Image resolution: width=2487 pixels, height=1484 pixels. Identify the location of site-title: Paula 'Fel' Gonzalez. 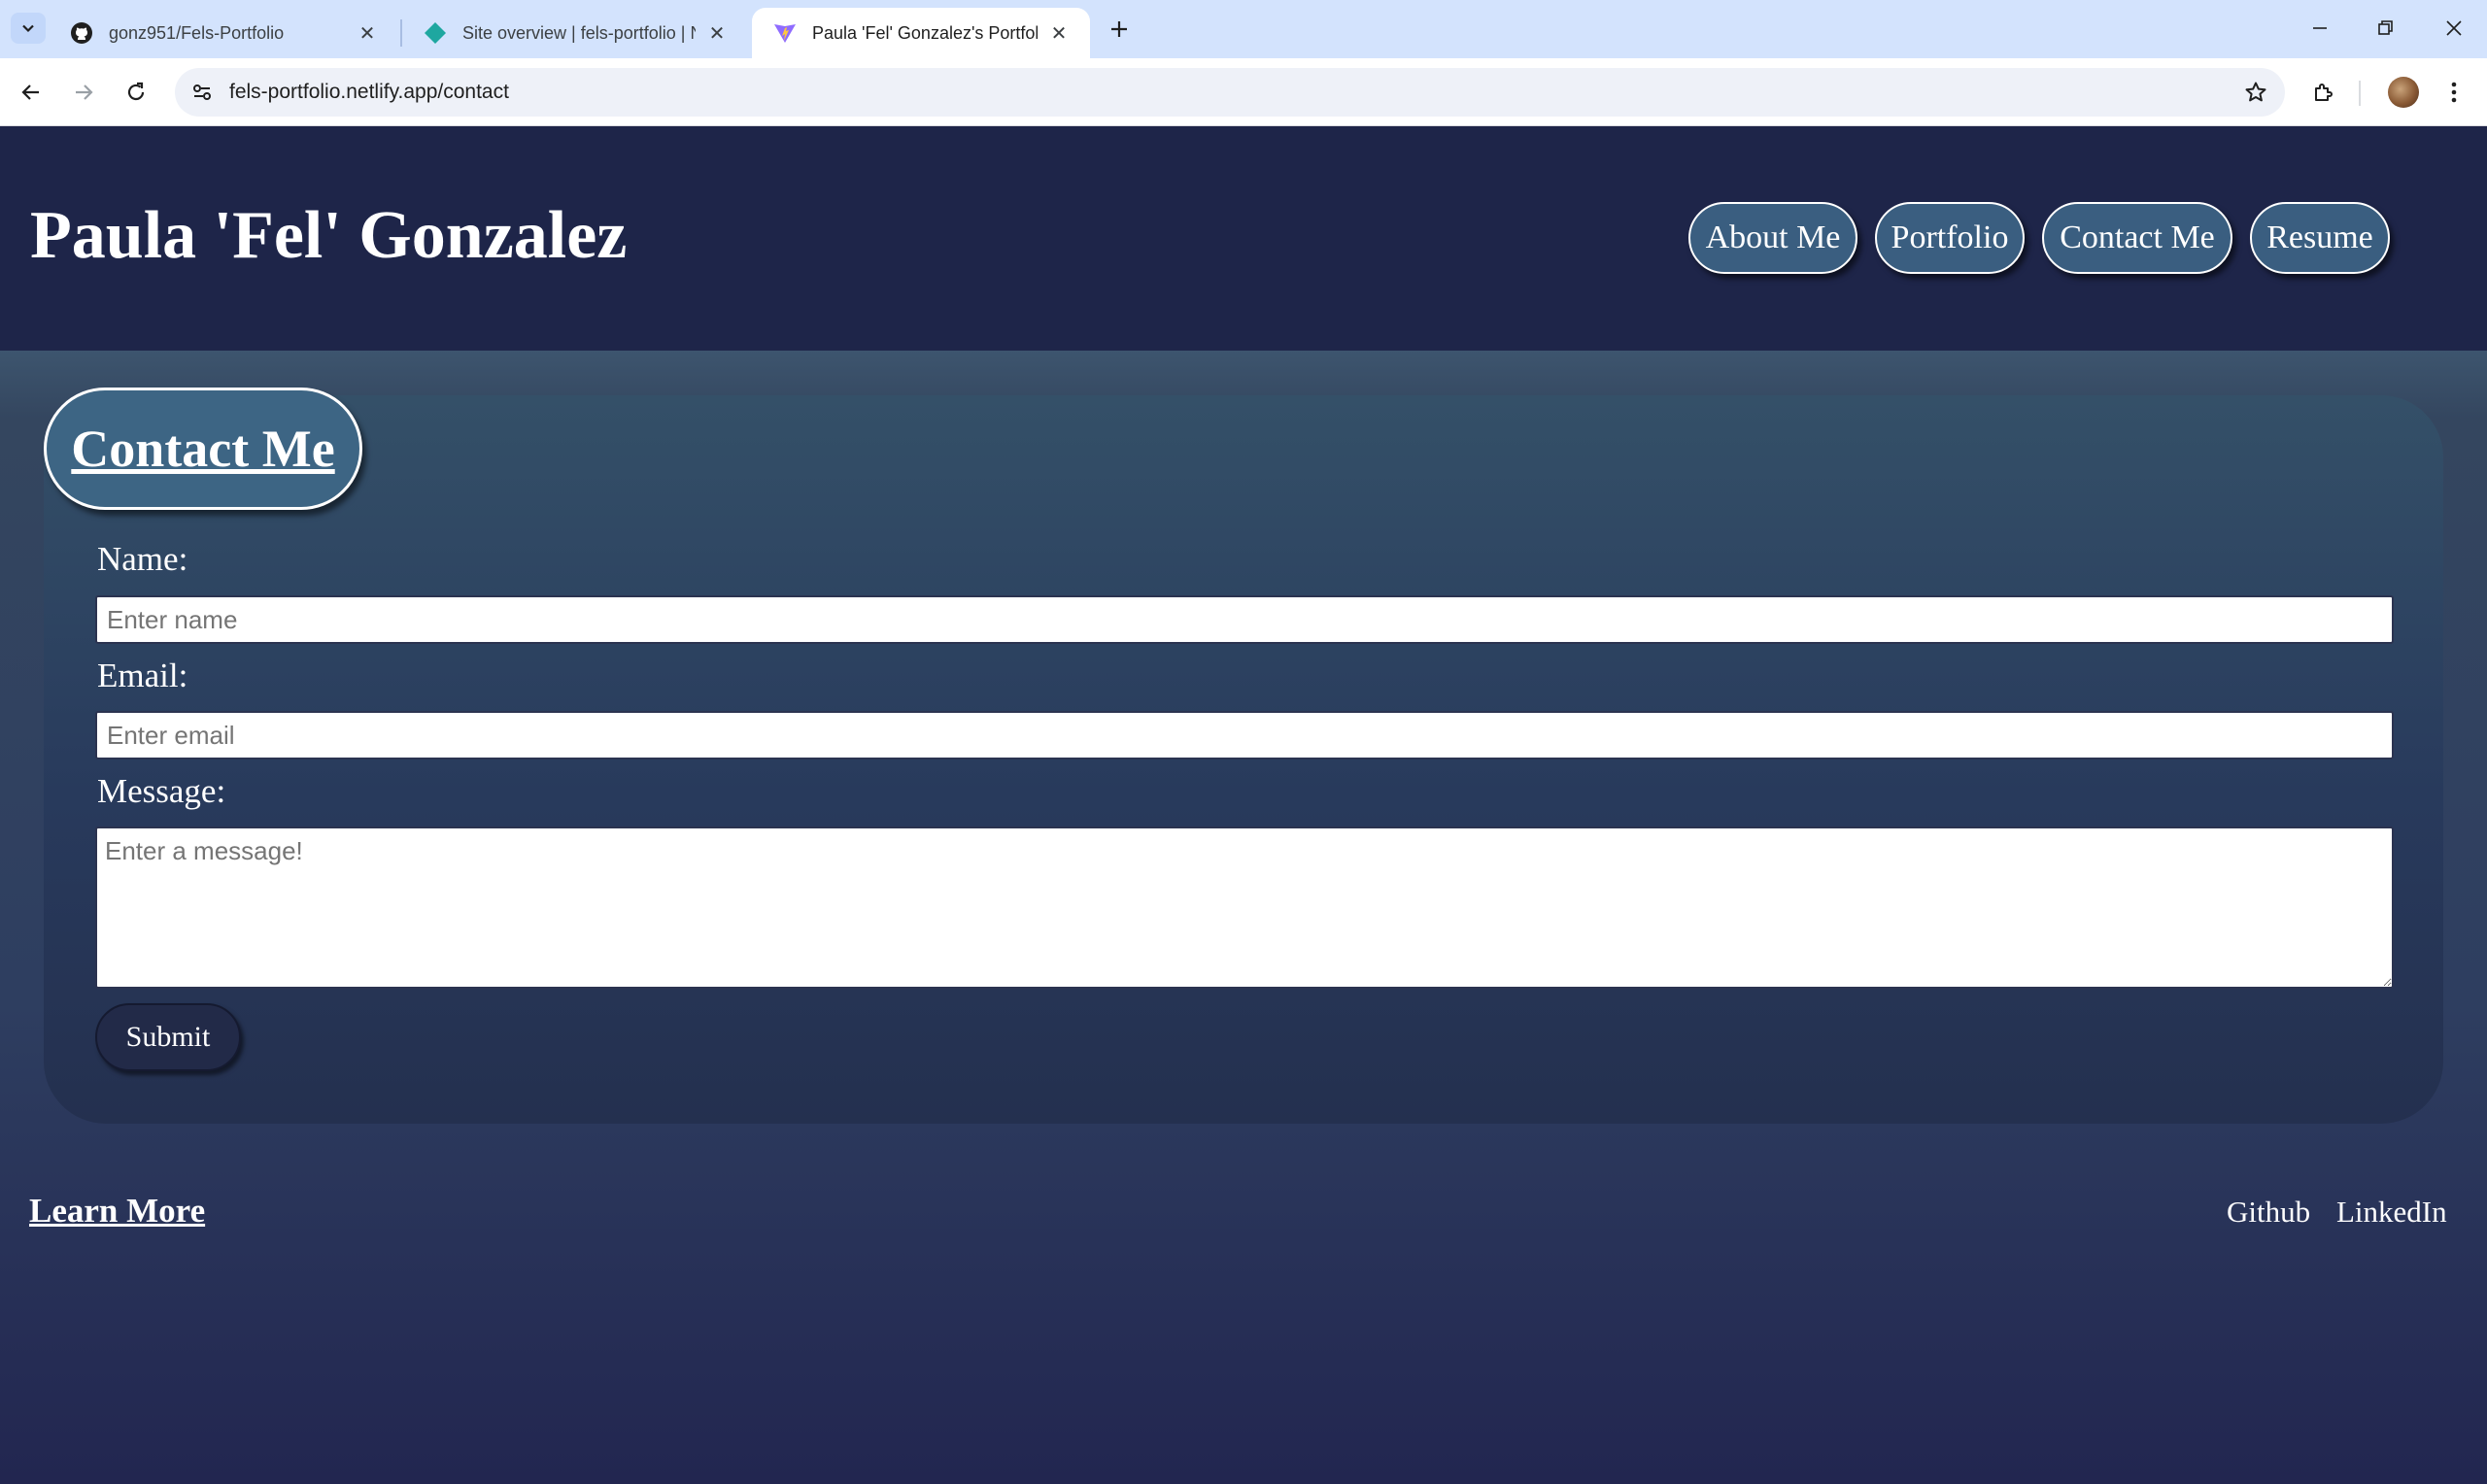
(329, 235).